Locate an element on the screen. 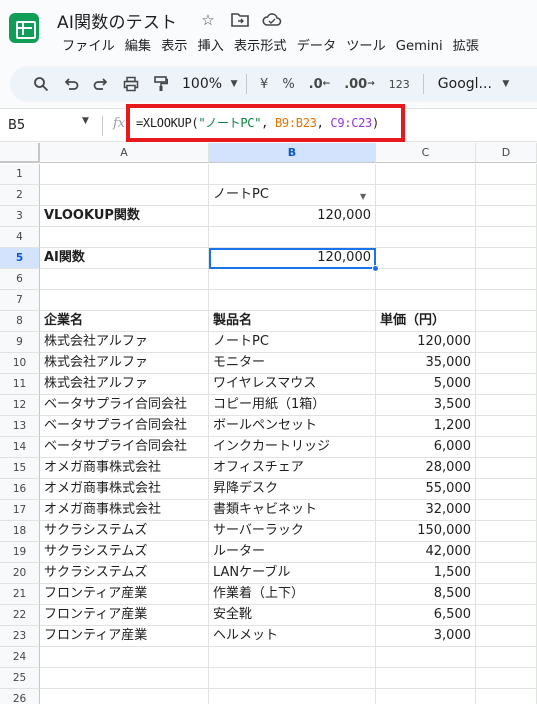  menu-data: データ is located at coordinates (317, 47).